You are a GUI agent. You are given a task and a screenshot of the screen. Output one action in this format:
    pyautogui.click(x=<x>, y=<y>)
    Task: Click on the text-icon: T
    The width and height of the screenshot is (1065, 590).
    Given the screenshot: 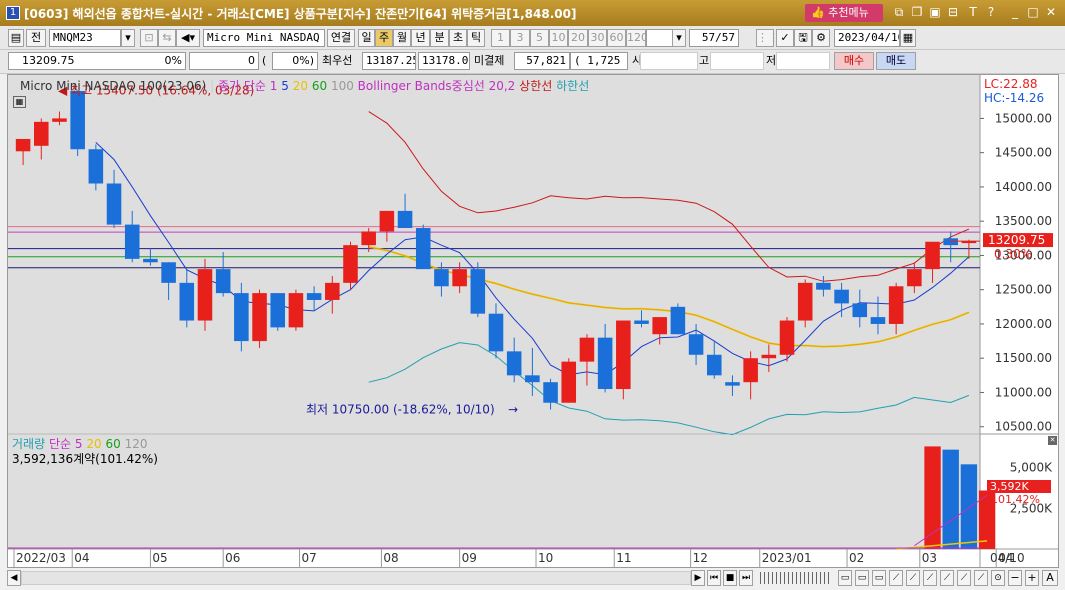 What is the action you would take?
    pyautogui.click(x=973, y=12)
    